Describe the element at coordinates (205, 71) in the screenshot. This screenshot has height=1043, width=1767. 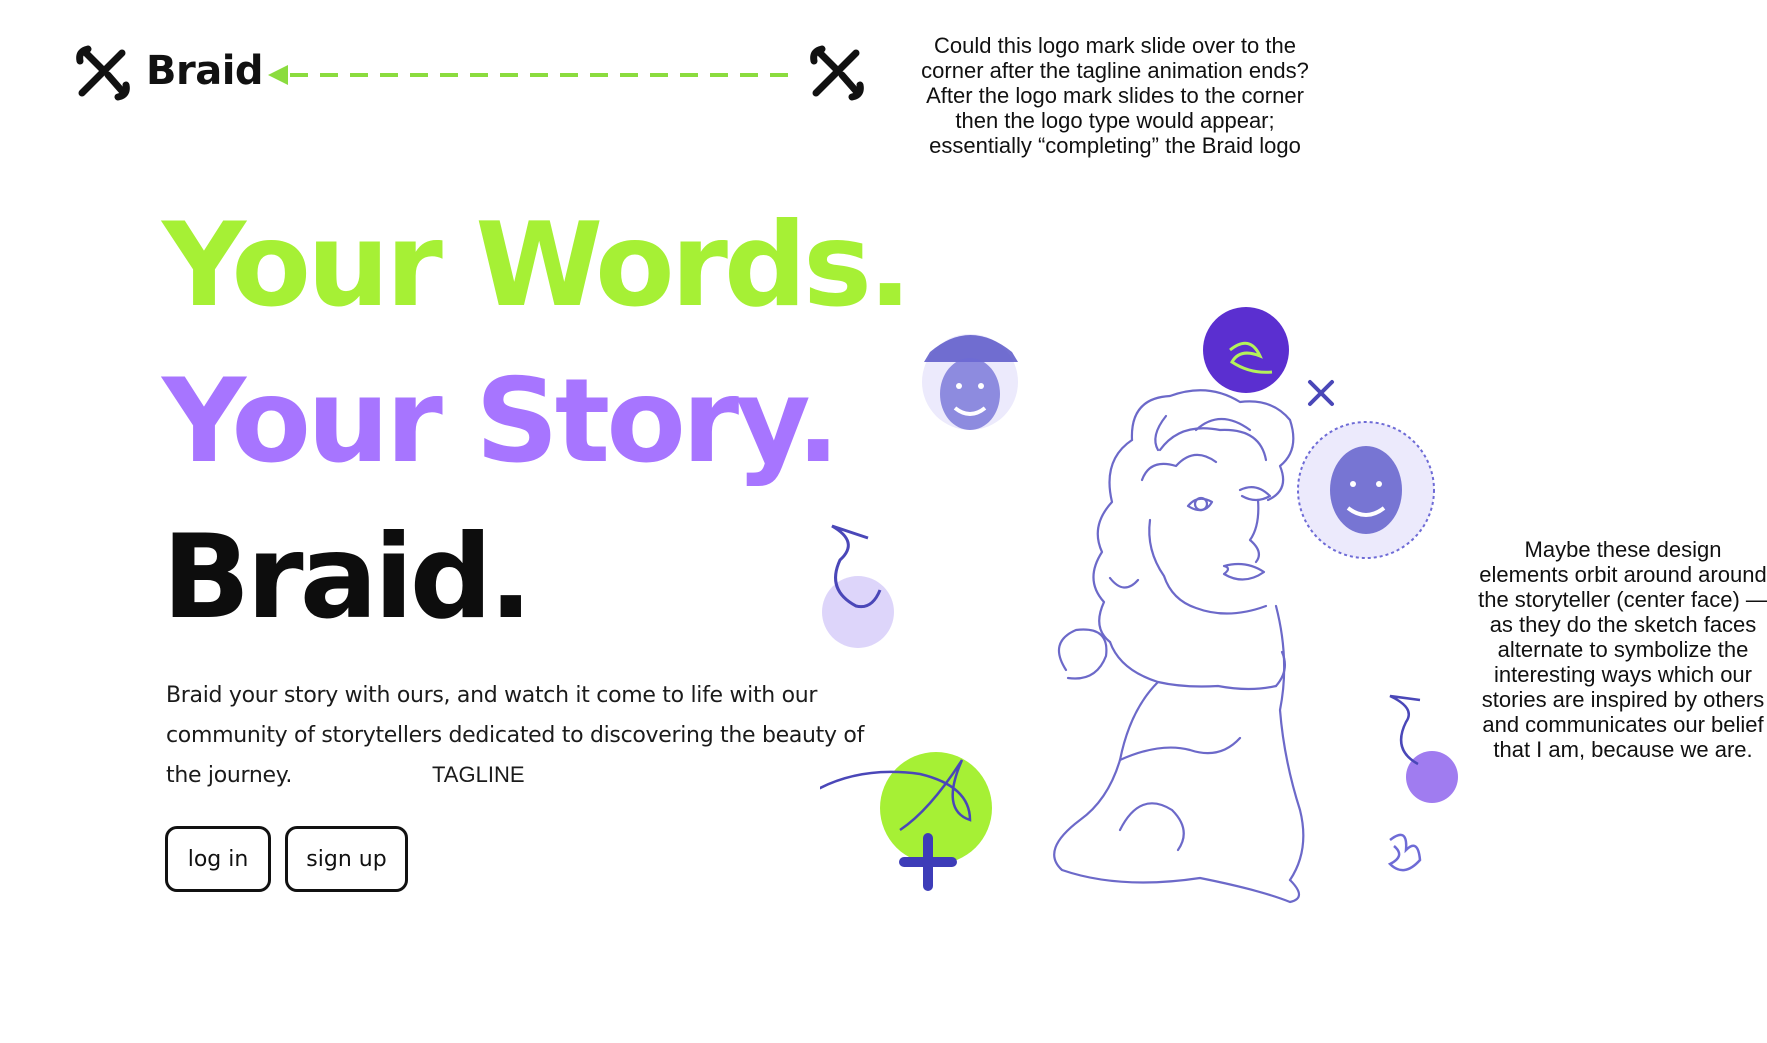
I see `brand-wordmark: Braid` at that location.